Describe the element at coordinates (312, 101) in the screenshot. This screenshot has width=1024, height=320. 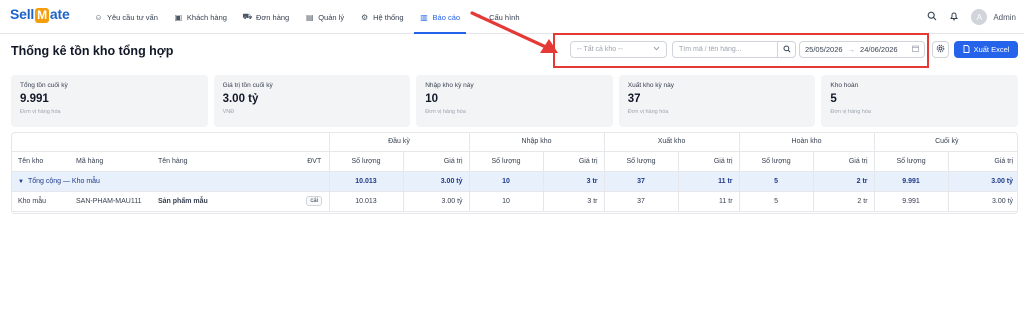
I see `card-ending-value: Giá trị tồn cuối kỳ 3.00 tỷ VNĐ` at that location.